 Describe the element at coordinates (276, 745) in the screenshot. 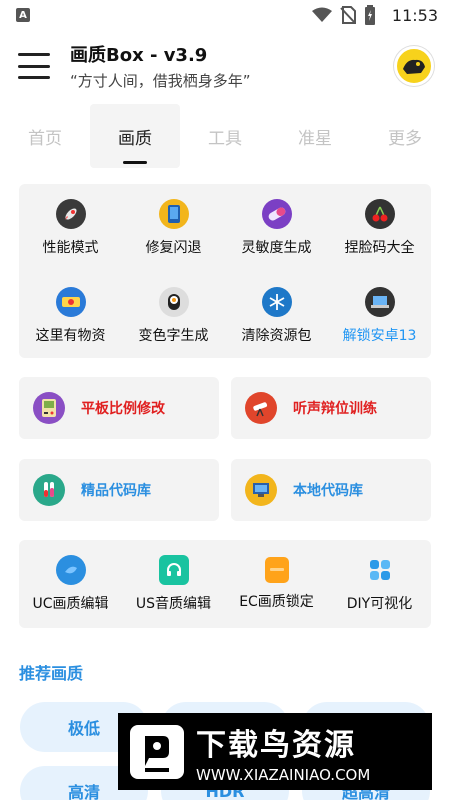

I see `watermark-title: 下载鸟资源` at that location.